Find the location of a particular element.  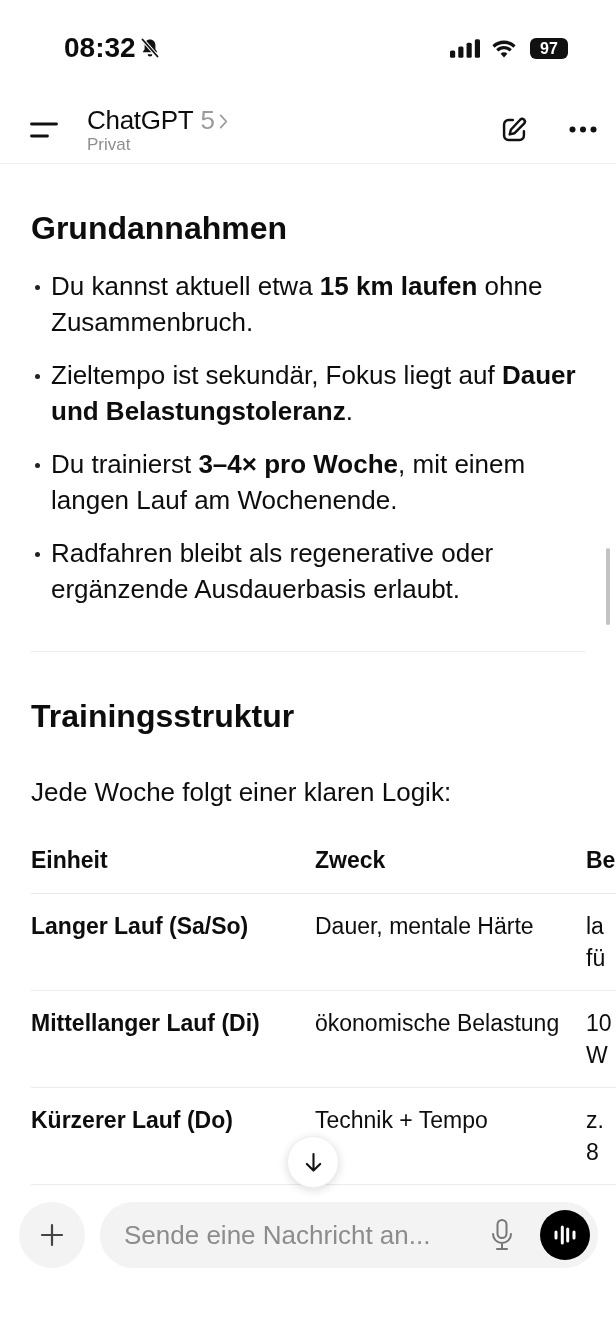

bullet-text: Zieltempo ist sekundär, Fokus liegt auf Dauer und Belastungstoleranz. is located at coordinates (314, 393).